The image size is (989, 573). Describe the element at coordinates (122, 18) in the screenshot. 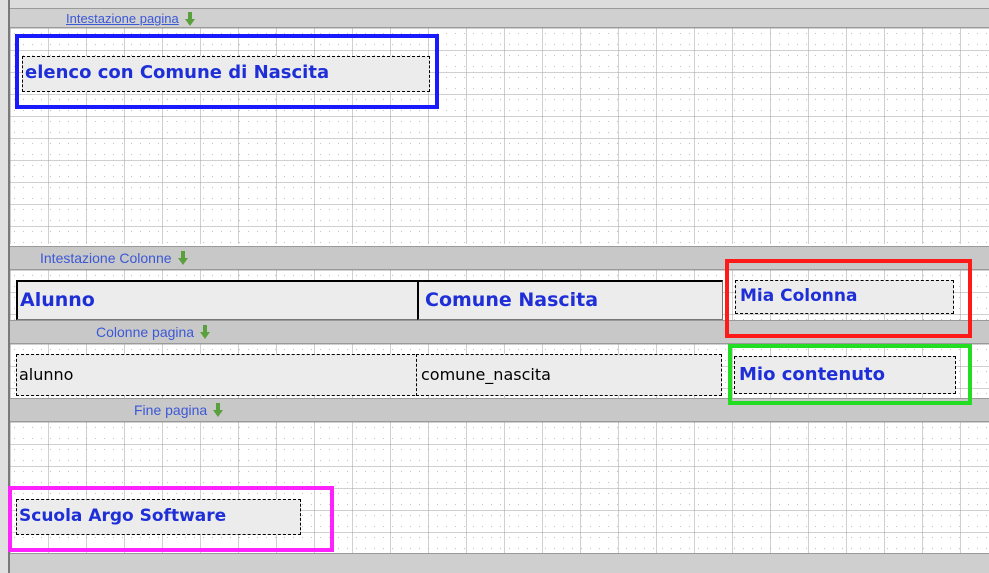

I see `band-label-page-header: Intestazione pagina` at that location.